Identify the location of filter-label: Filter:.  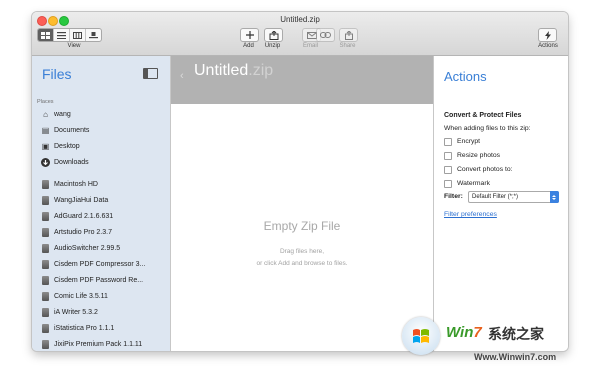
(453, 196).